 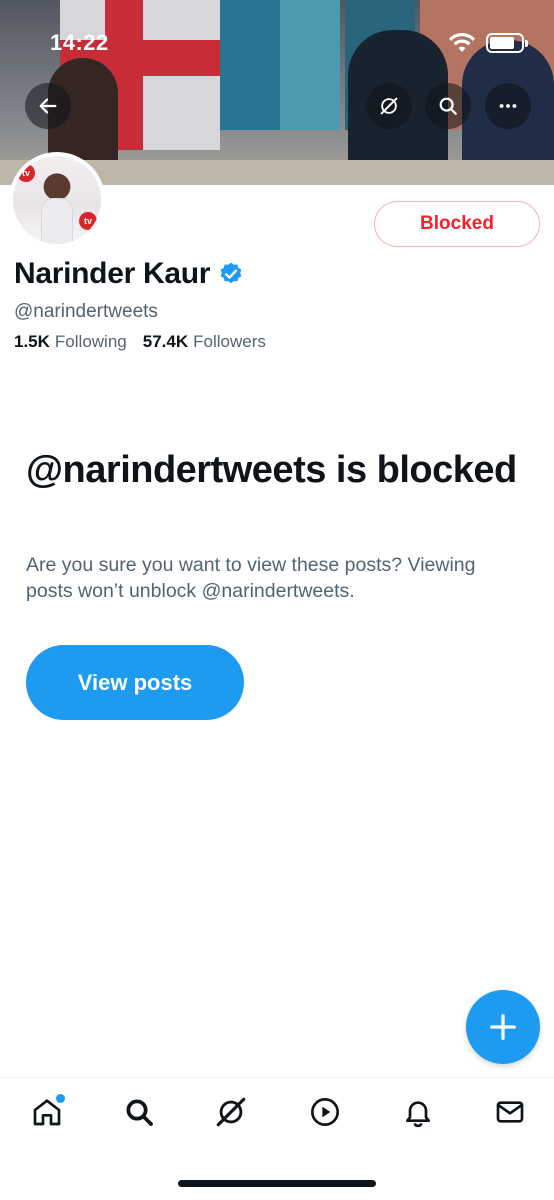 What do you see at coordinates (277, 40) in the screenshot?
I see `status-bar: 14:22` at bounding box center [277, 40].